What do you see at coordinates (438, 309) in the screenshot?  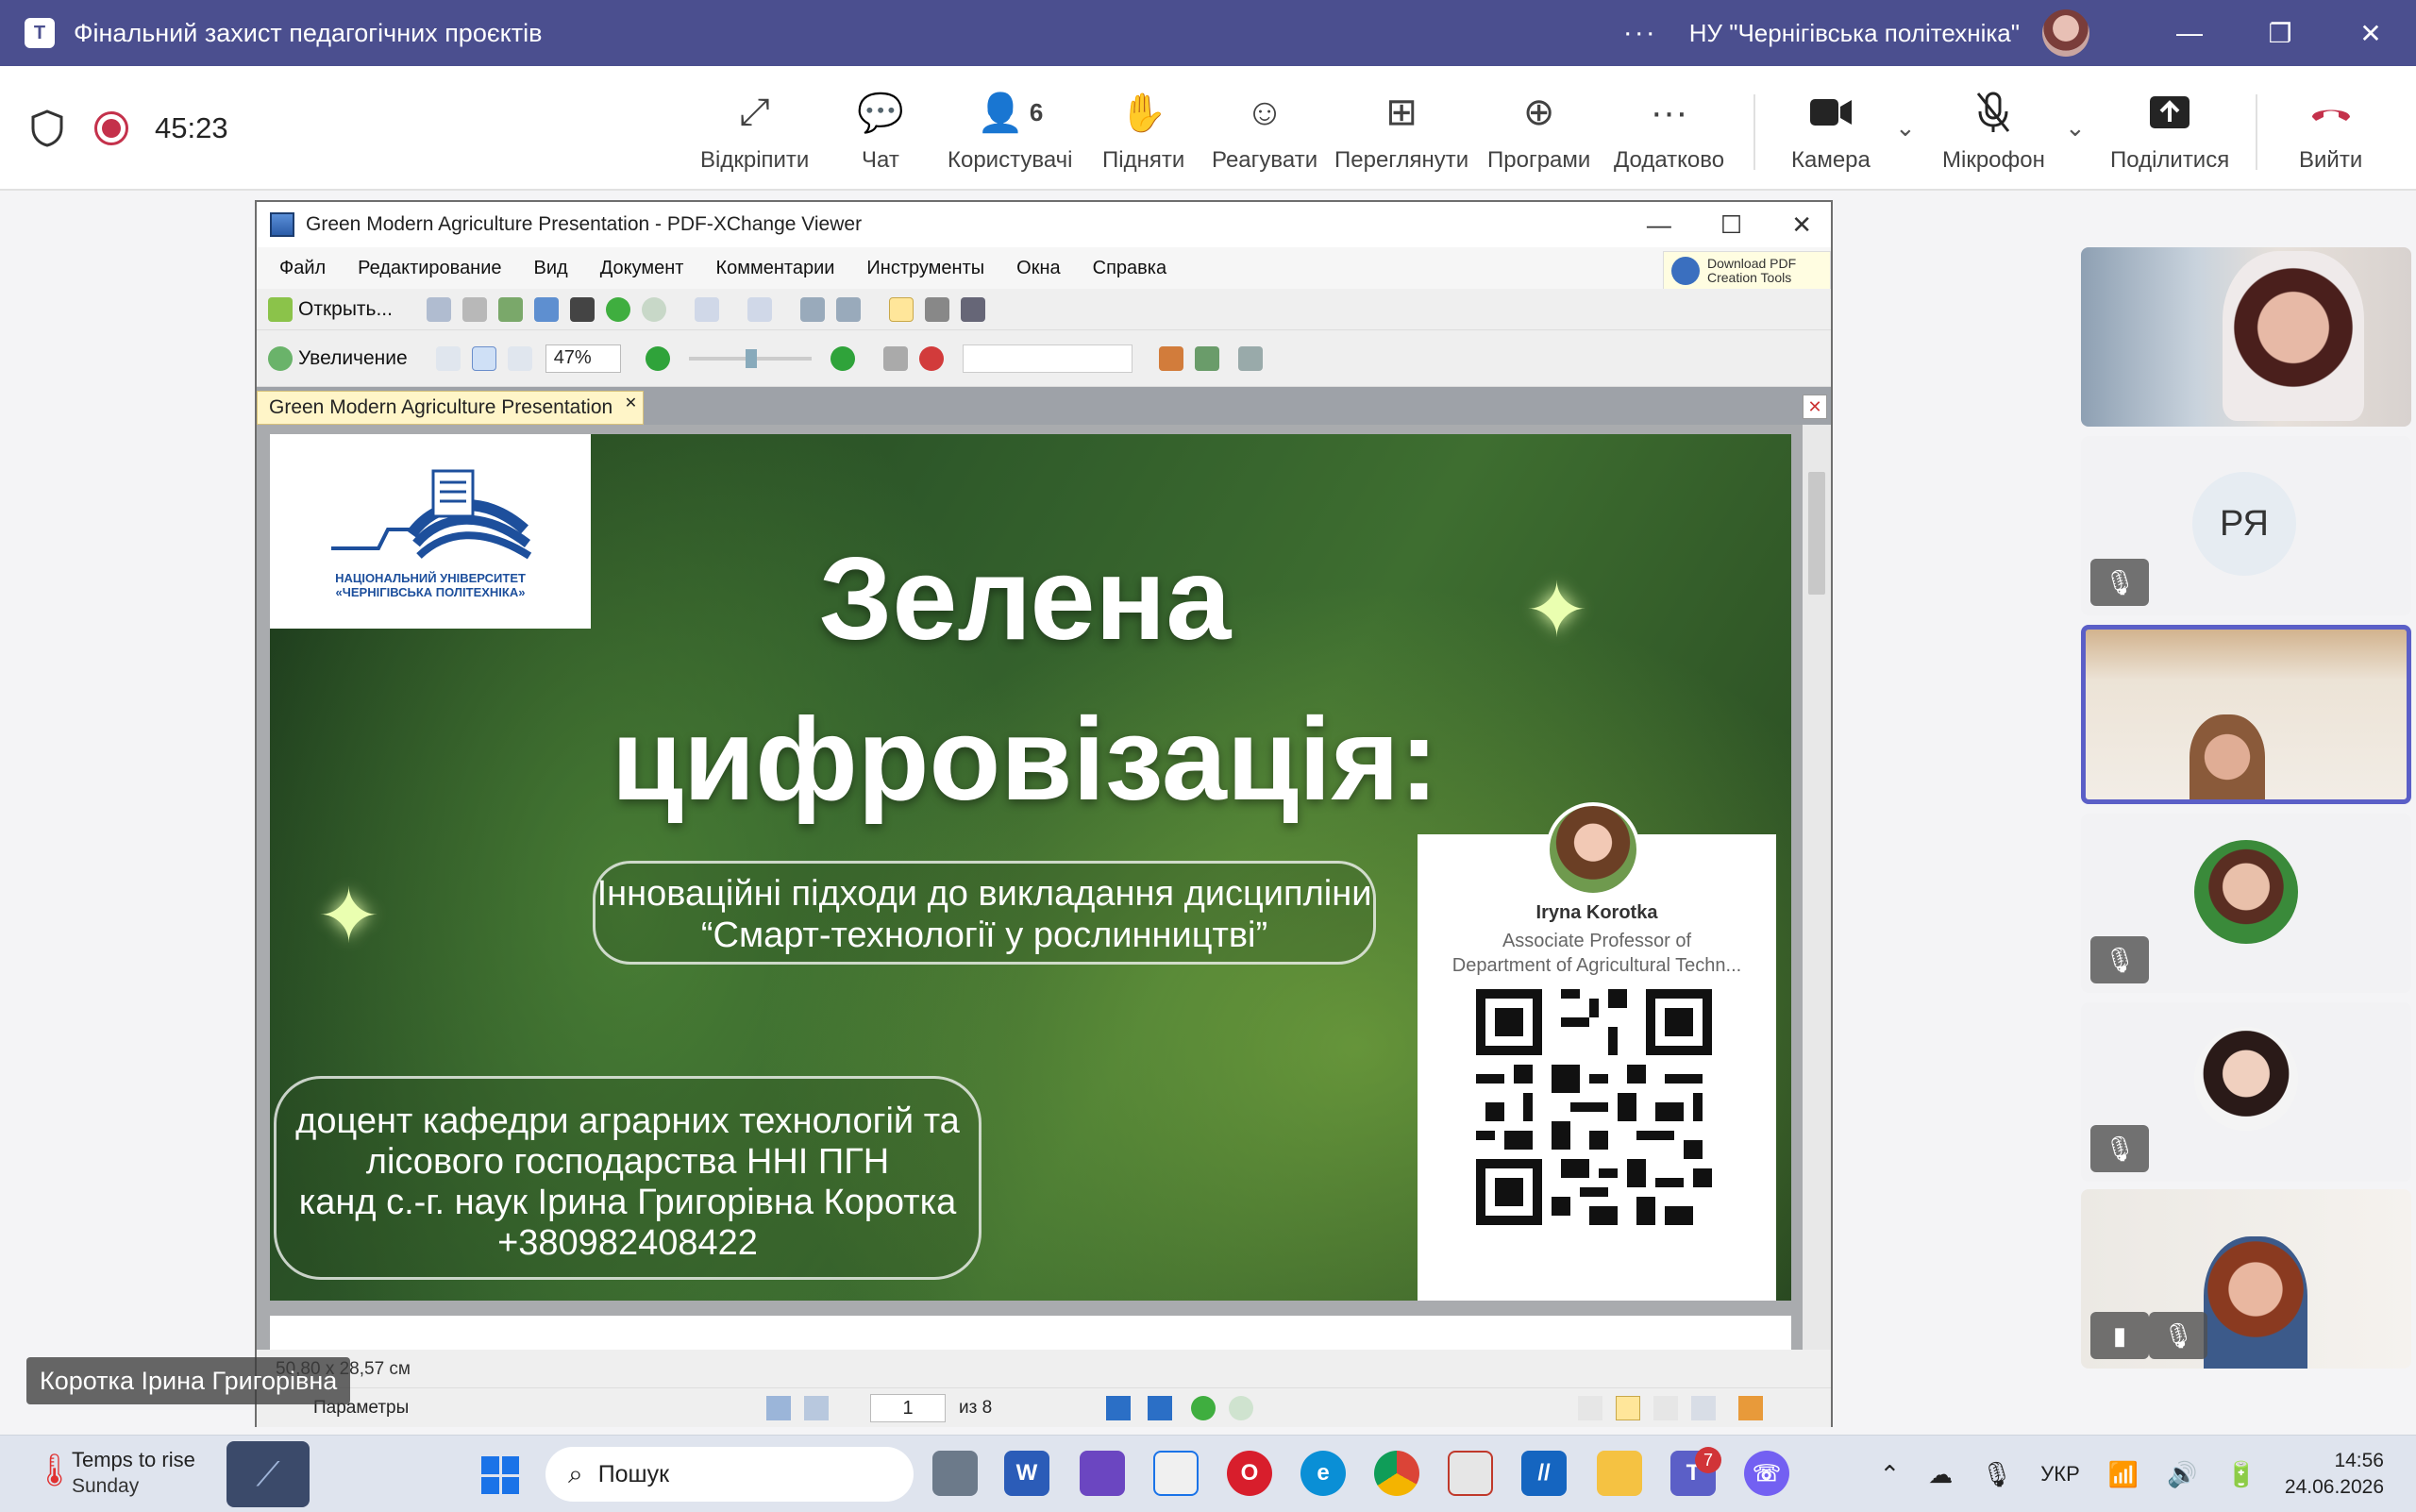 I see `save-icon` at bounding box center [438, 309].